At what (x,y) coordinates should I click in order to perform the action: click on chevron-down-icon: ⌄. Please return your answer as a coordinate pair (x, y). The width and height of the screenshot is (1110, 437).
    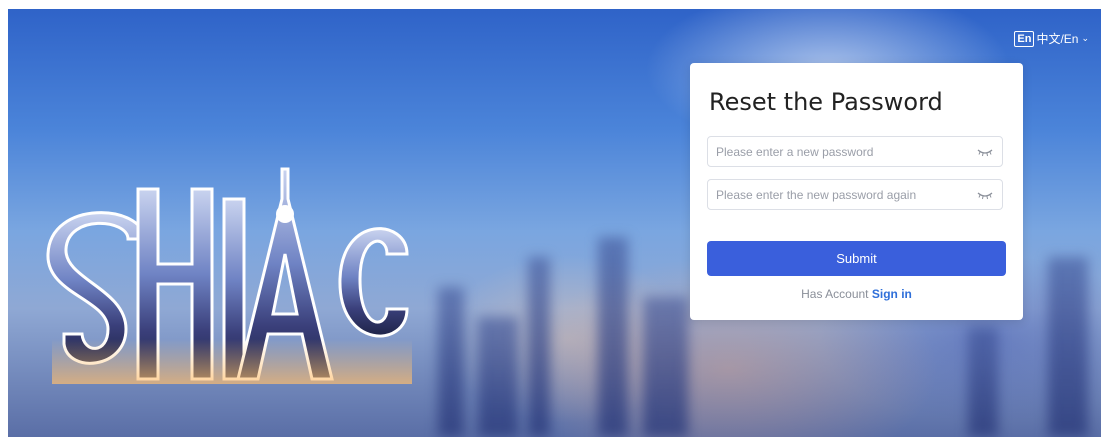
    Looking at the image, I should click on (1085, 38).